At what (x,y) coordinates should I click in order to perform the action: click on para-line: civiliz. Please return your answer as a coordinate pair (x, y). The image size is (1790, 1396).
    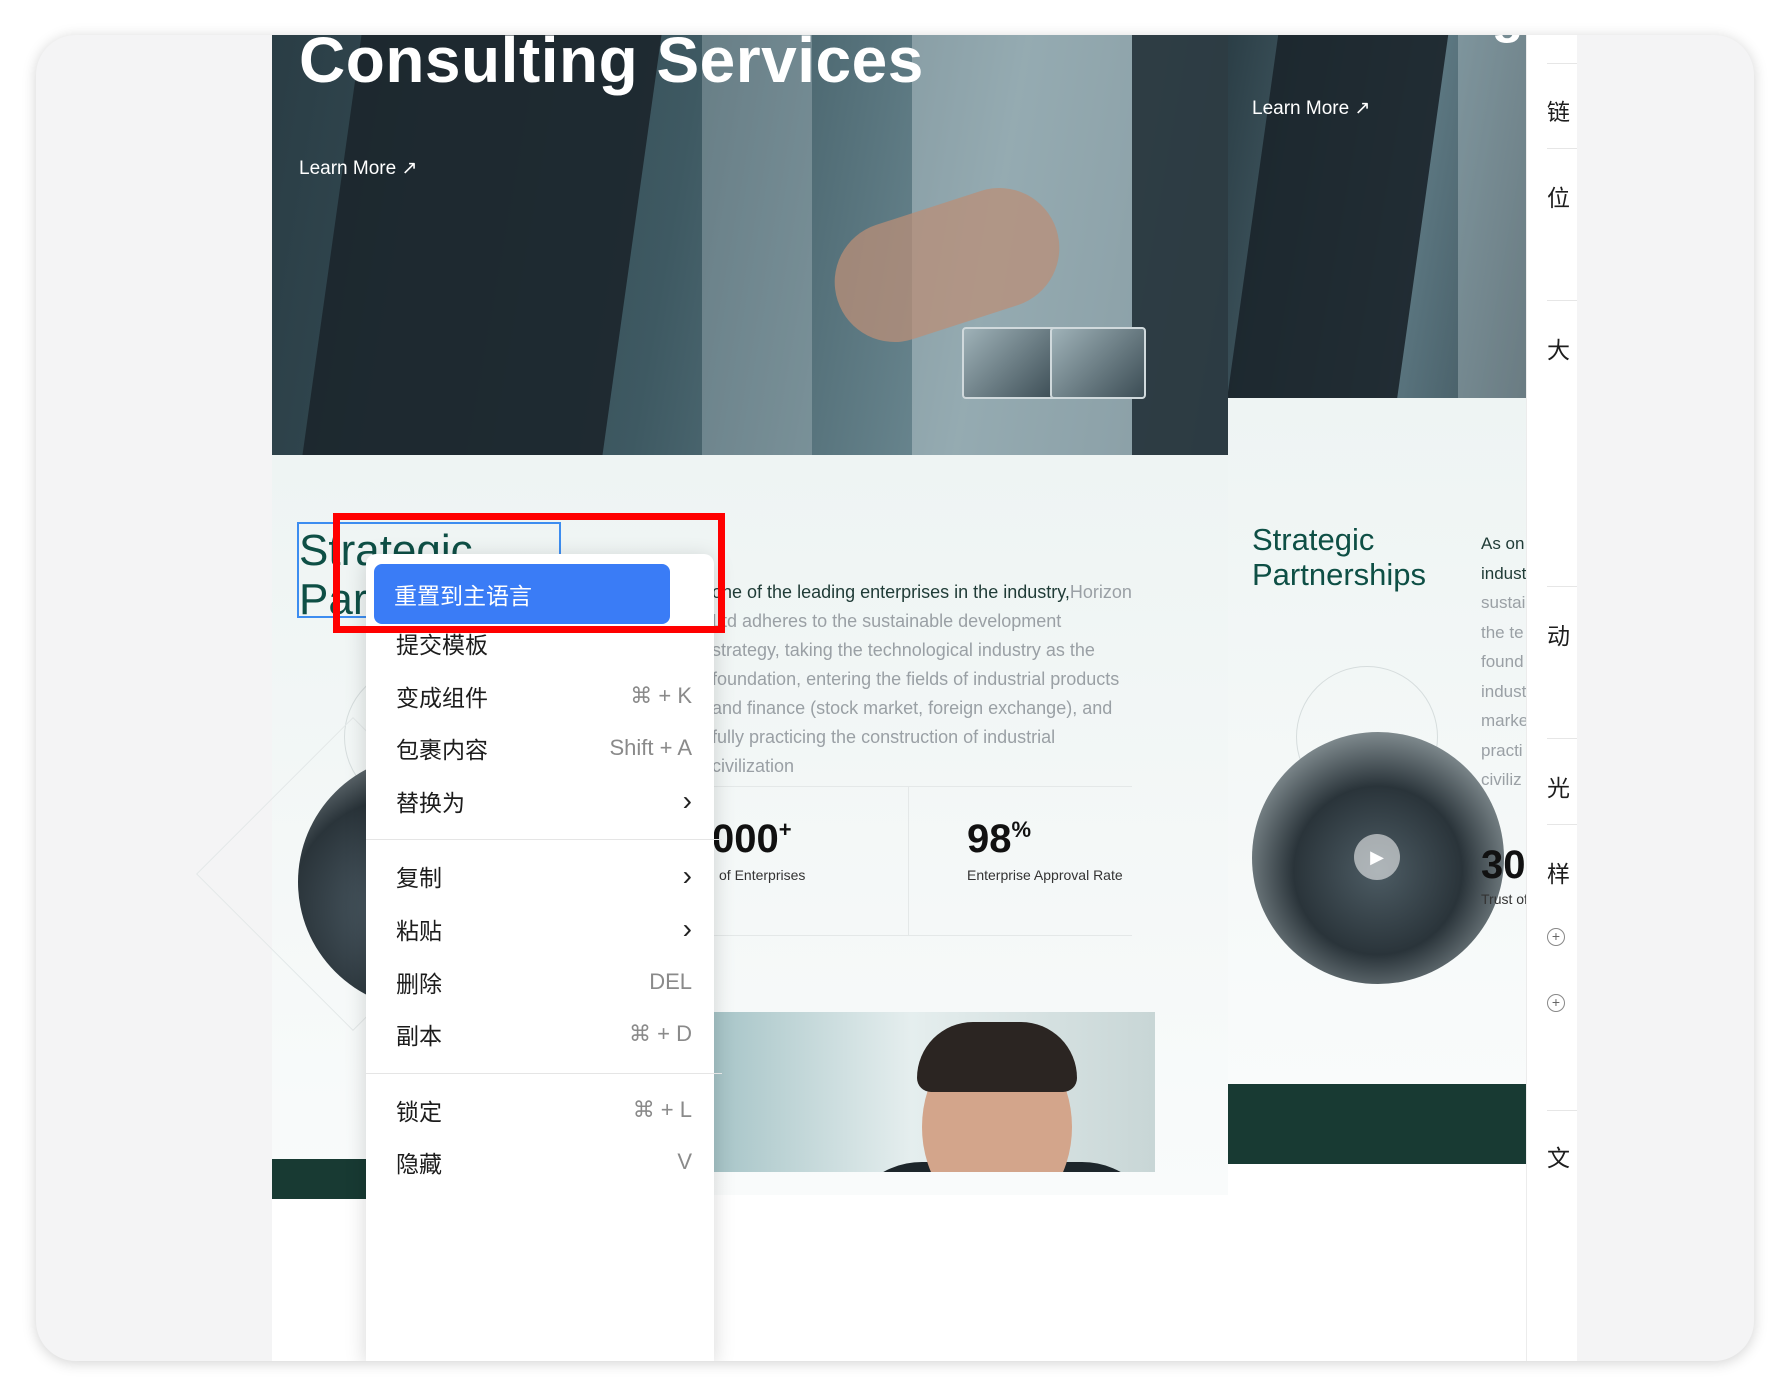
    Looking at the image, I should click on (1501, 779).